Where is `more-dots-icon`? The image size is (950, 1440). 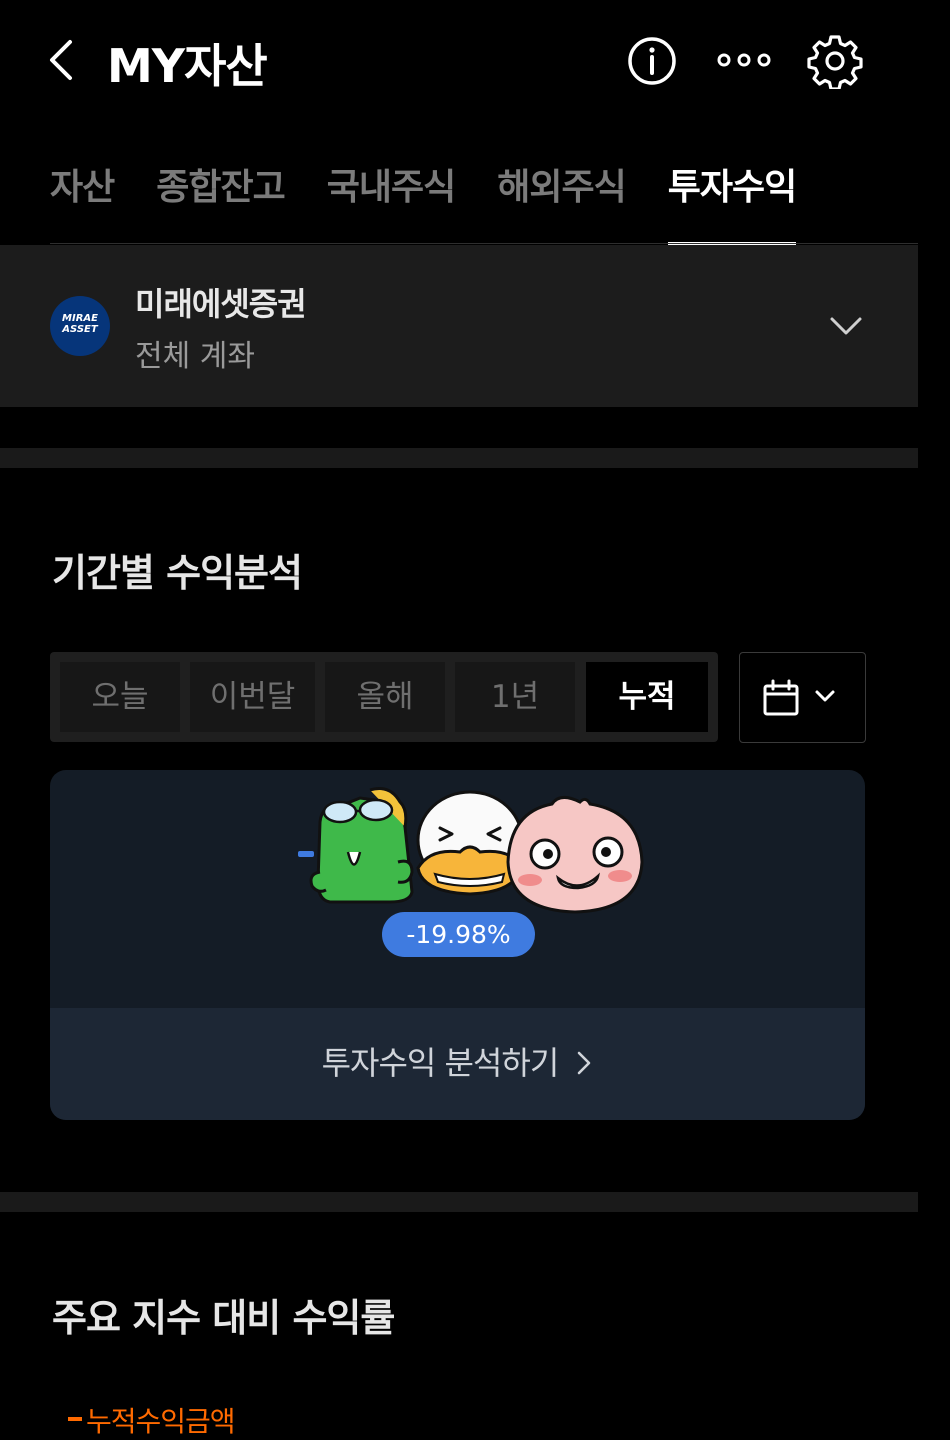
more-dots-icon is located at coordinates (744, 60).